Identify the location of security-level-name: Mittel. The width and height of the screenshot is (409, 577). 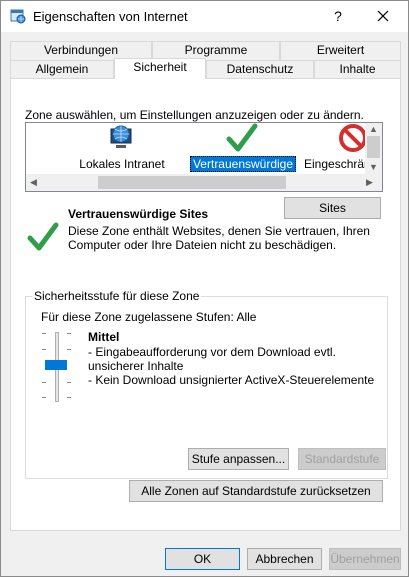
(104, 337).